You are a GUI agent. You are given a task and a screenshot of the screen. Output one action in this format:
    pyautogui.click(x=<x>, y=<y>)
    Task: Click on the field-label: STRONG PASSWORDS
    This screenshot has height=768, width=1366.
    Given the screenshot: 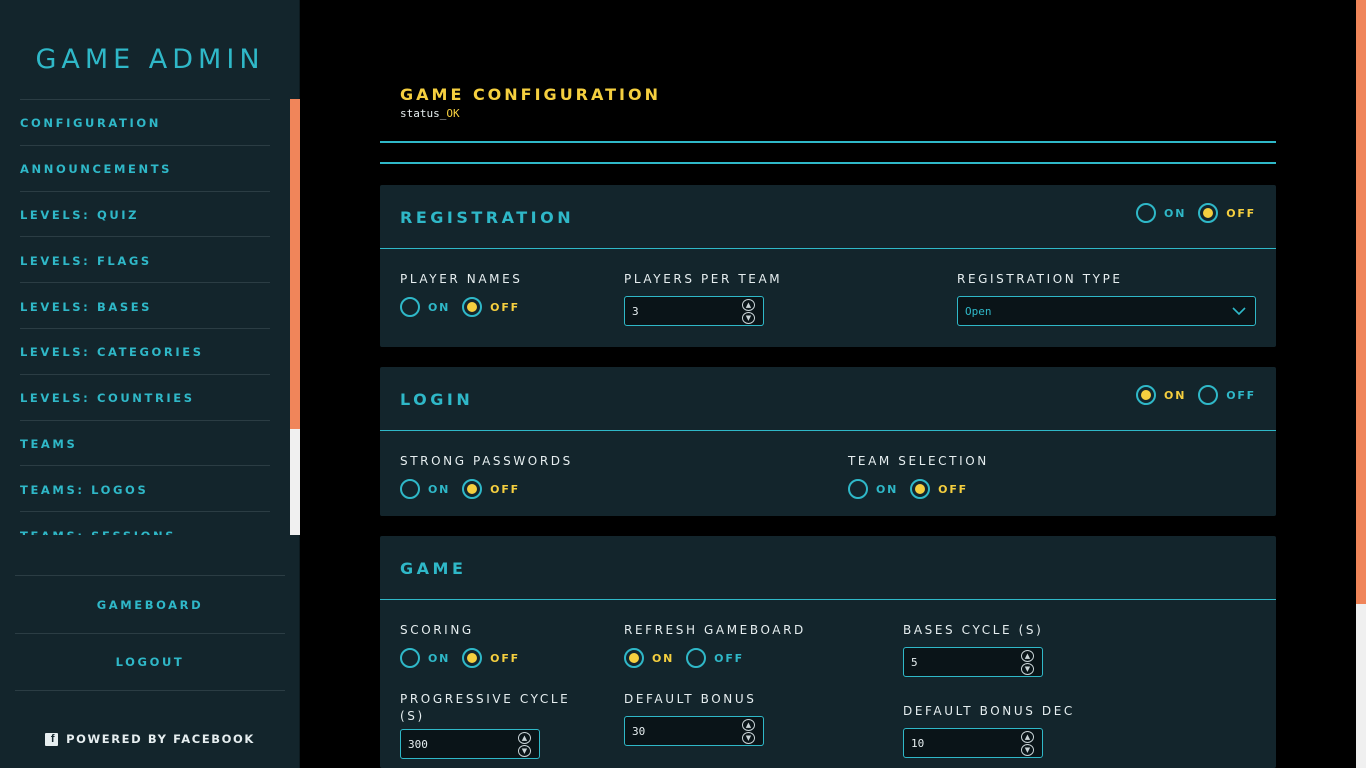 What is the action you would take?
    pyautogui.click(x=486, y=461)
    